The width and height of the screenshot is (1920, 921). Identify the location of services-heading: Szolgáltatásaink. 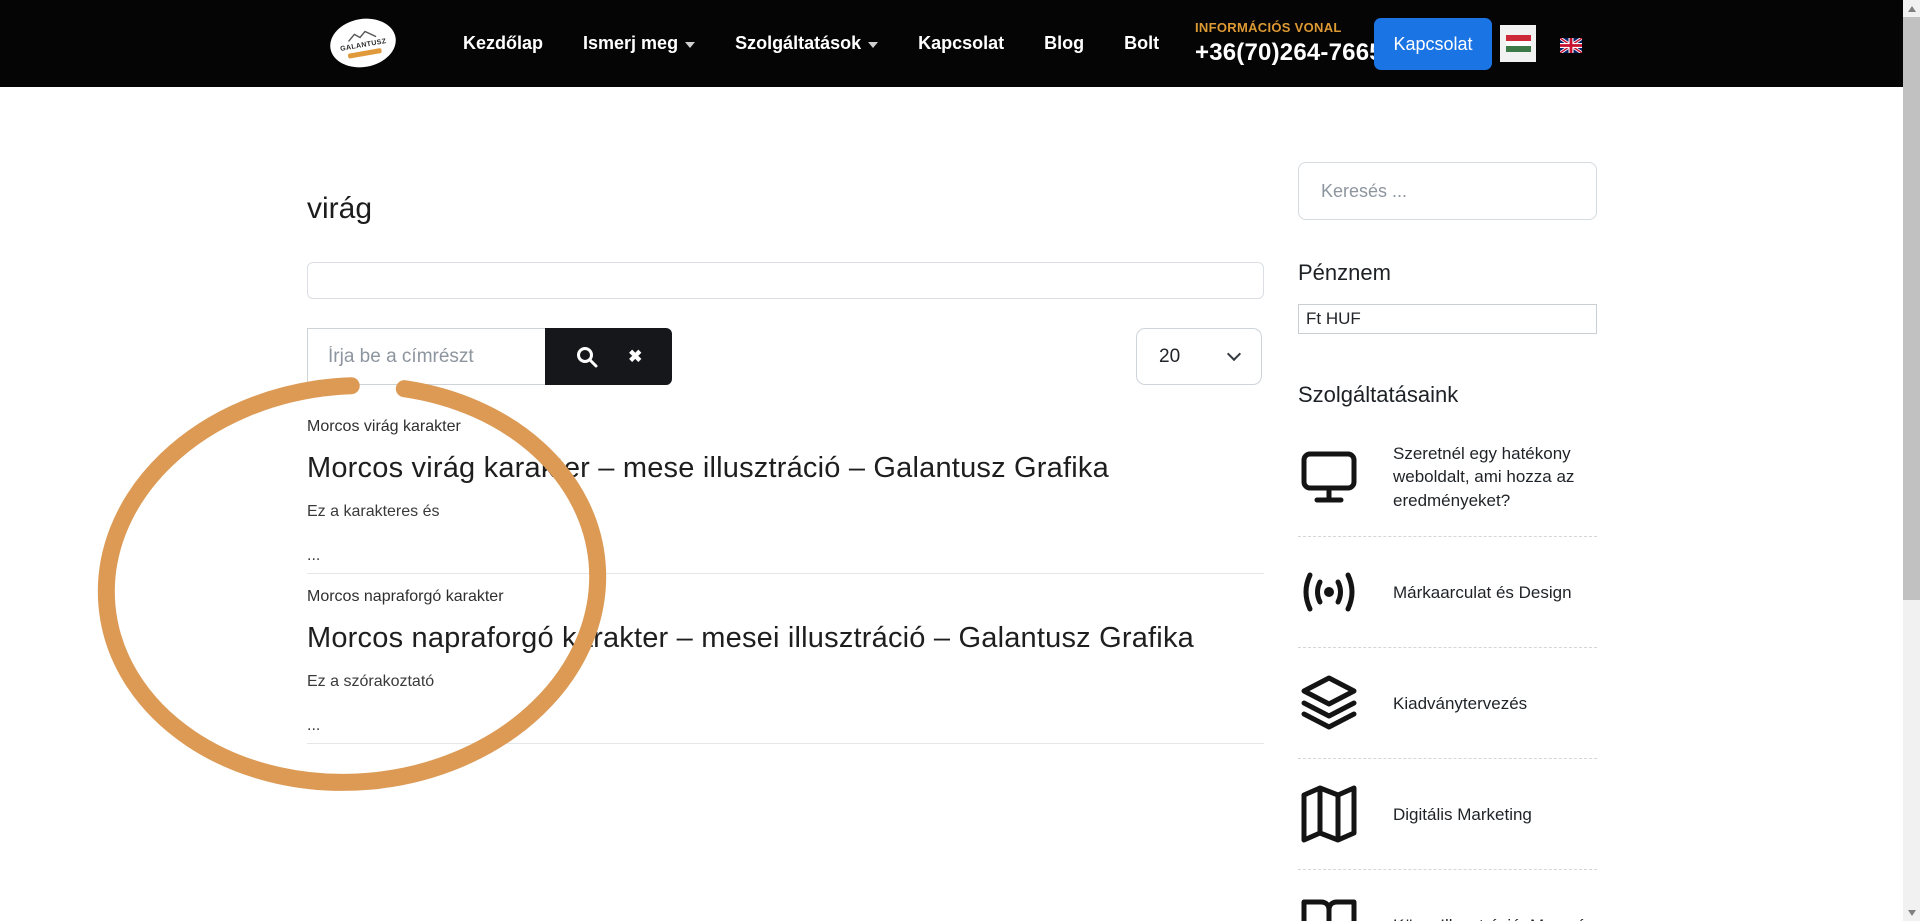
(1378, 394).